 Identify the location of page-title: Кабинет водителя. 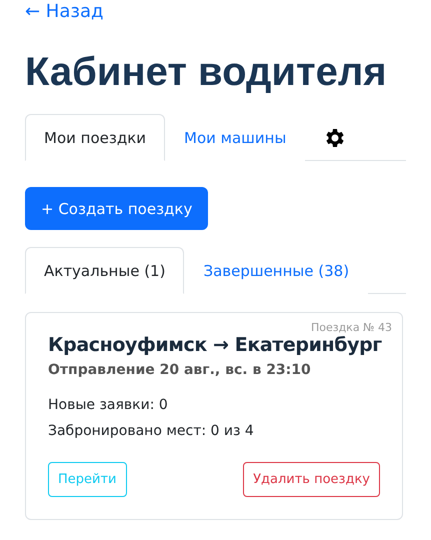
(206, 72).